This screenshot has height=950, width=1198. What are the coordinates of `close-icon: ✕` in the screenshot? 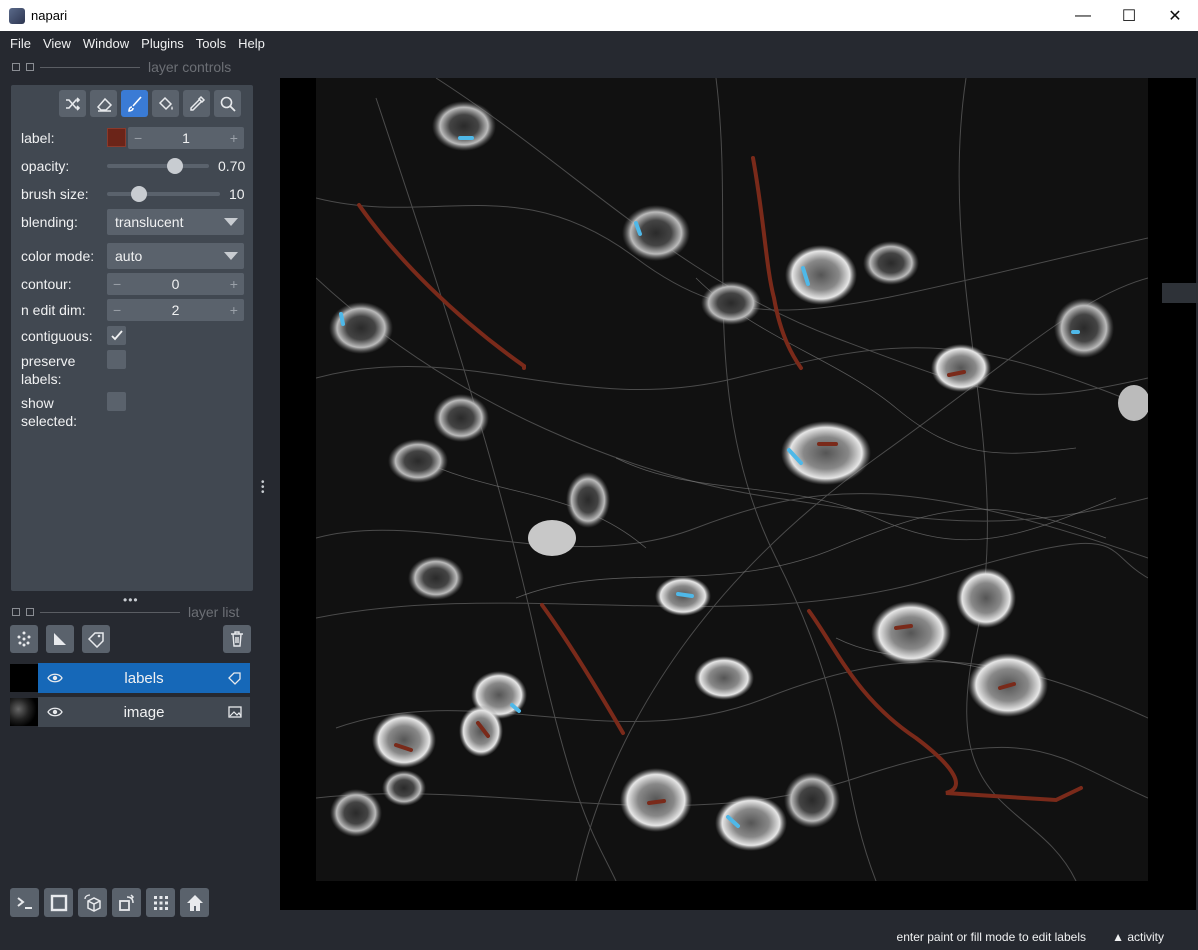 It's located at (1175, 16).